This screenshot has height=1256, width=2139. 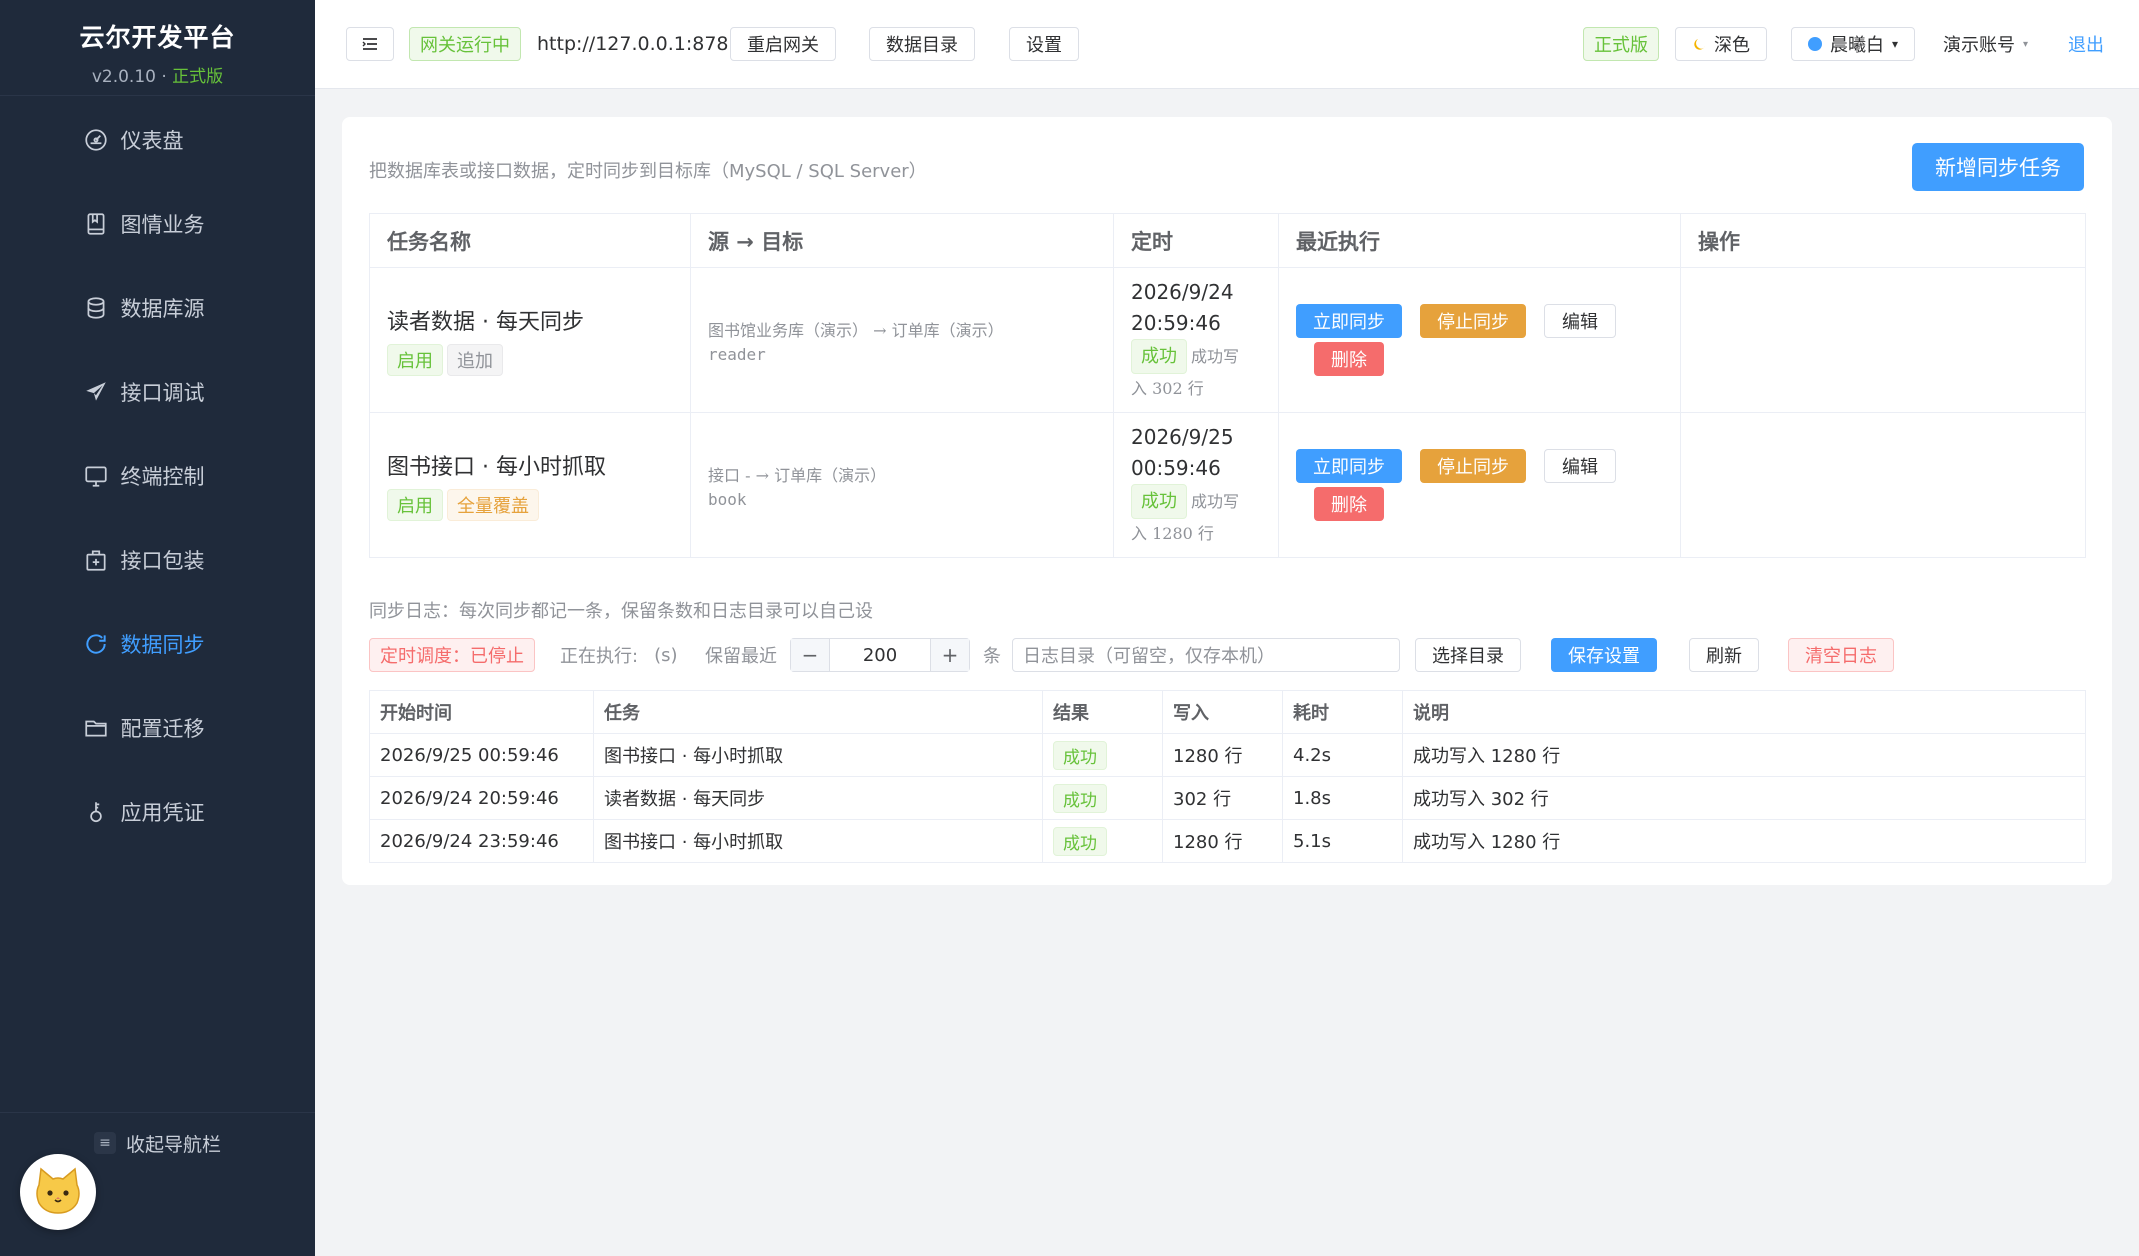 What do you see at coordinates (639, 44) in the screenshot?
I see `gateway-url: http://127.0.0.1:8787` at bounding box center [639, 44].